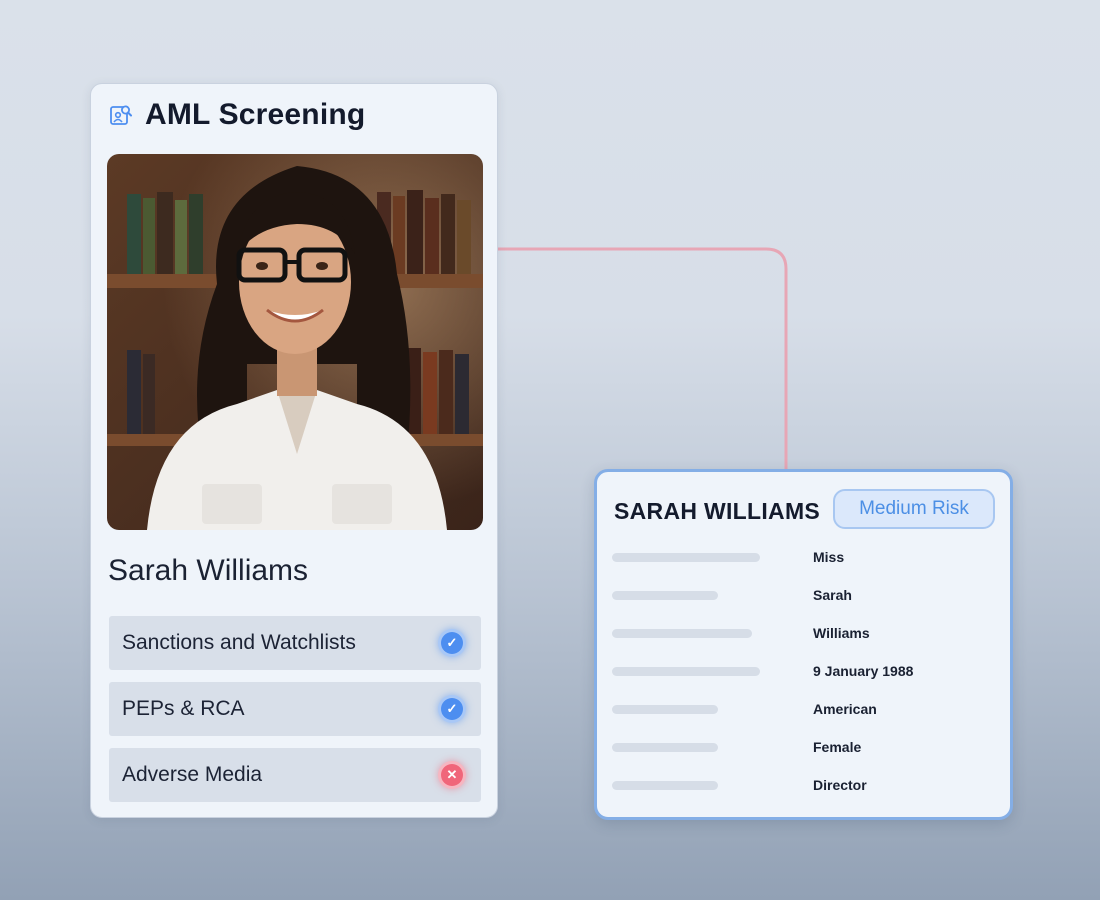 This screenshot has width=1100, height=900. Describe the element at coordinates (255, 114) in the screenshot. I see `aml-title: AML Screening` at that location.